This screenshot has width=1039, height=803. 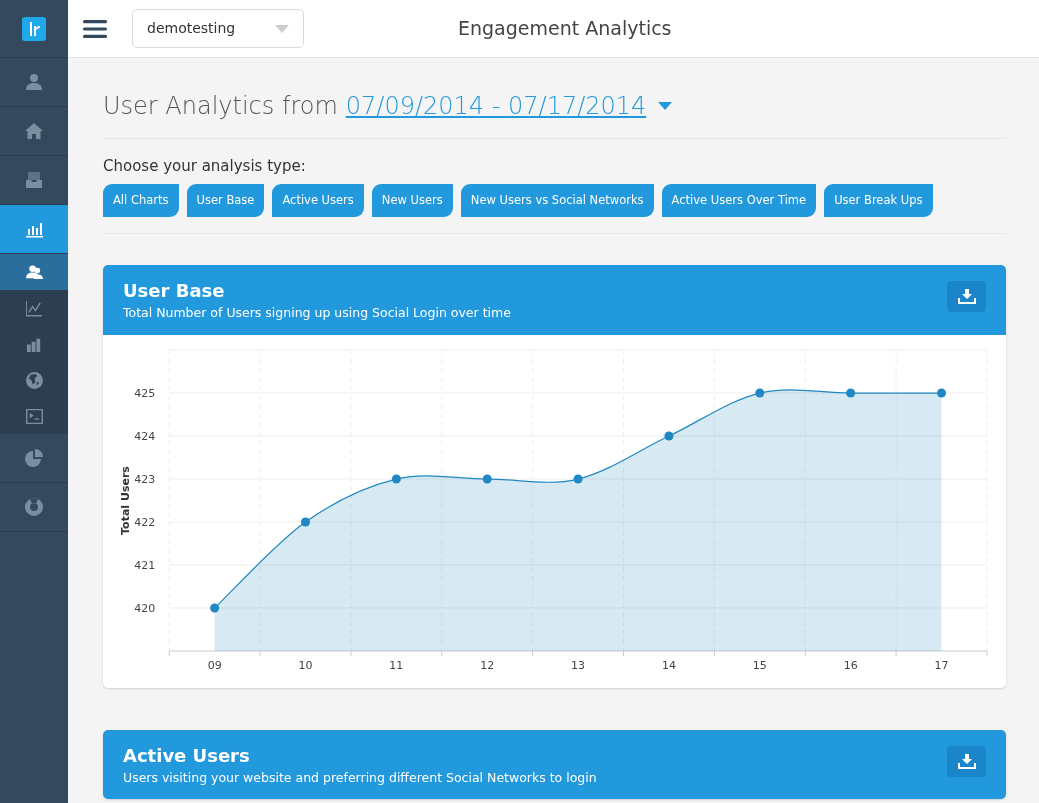 What do you see at coordinates (220, 106) in the screenshot?
I see `heading-text: User Analytics from` at bounding box center [220, 106].